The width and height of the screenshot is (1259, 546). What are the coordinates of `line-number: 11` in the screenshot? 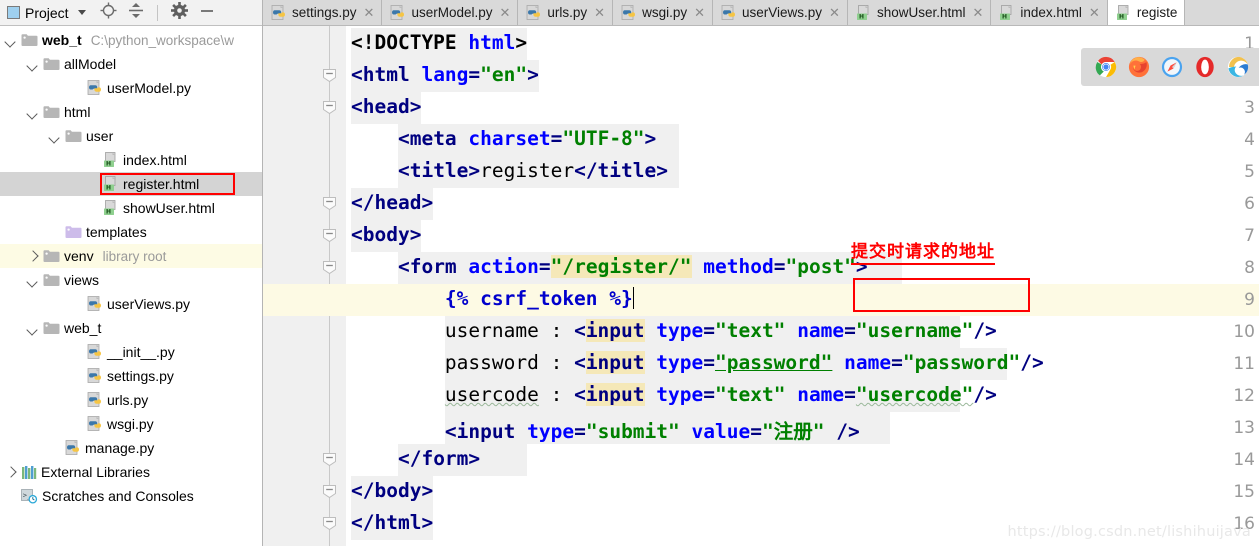 It's located at (1244, 364).